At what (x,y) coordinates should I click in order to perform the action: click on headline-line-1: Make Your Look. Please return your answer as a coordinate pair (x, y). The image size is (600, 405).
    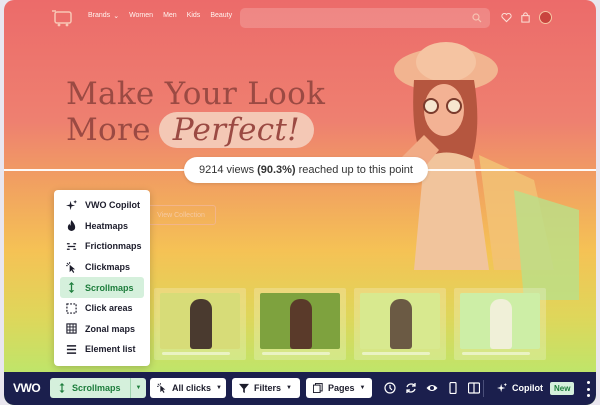
    Looking at the image, I should click on (196, 94).